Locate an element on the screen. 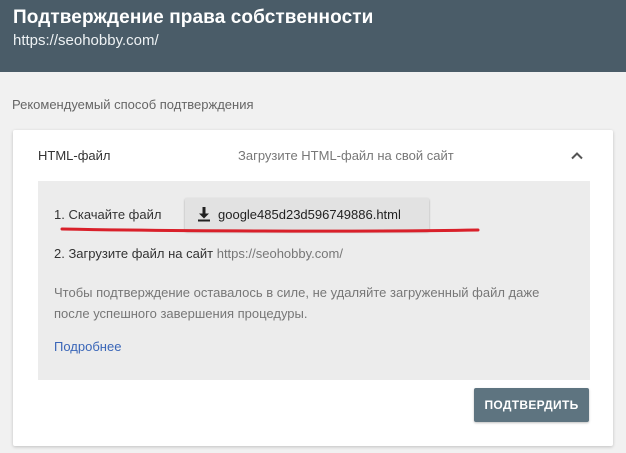 The width and height of the screenshot is (626, 453). property-url: https://seohobby.com/ is located at coordinates (86, 40).